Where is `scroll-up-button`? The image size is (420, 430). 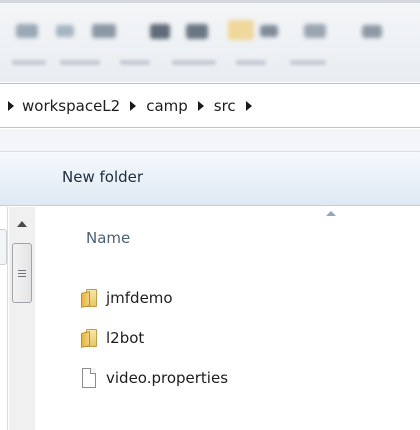 scroll-up-button is located at coordinates (22, 224).